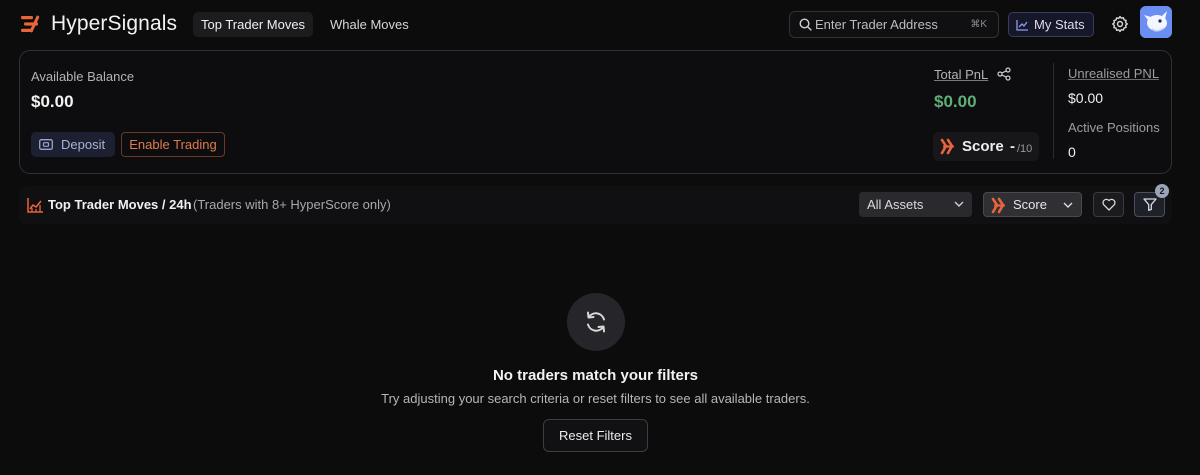 The image size is (1200, 475). What do you see at coordinates (83, 76) in the screenshot?
I see `available-balance-label: Available Balance` at bounding box center [83, 76].